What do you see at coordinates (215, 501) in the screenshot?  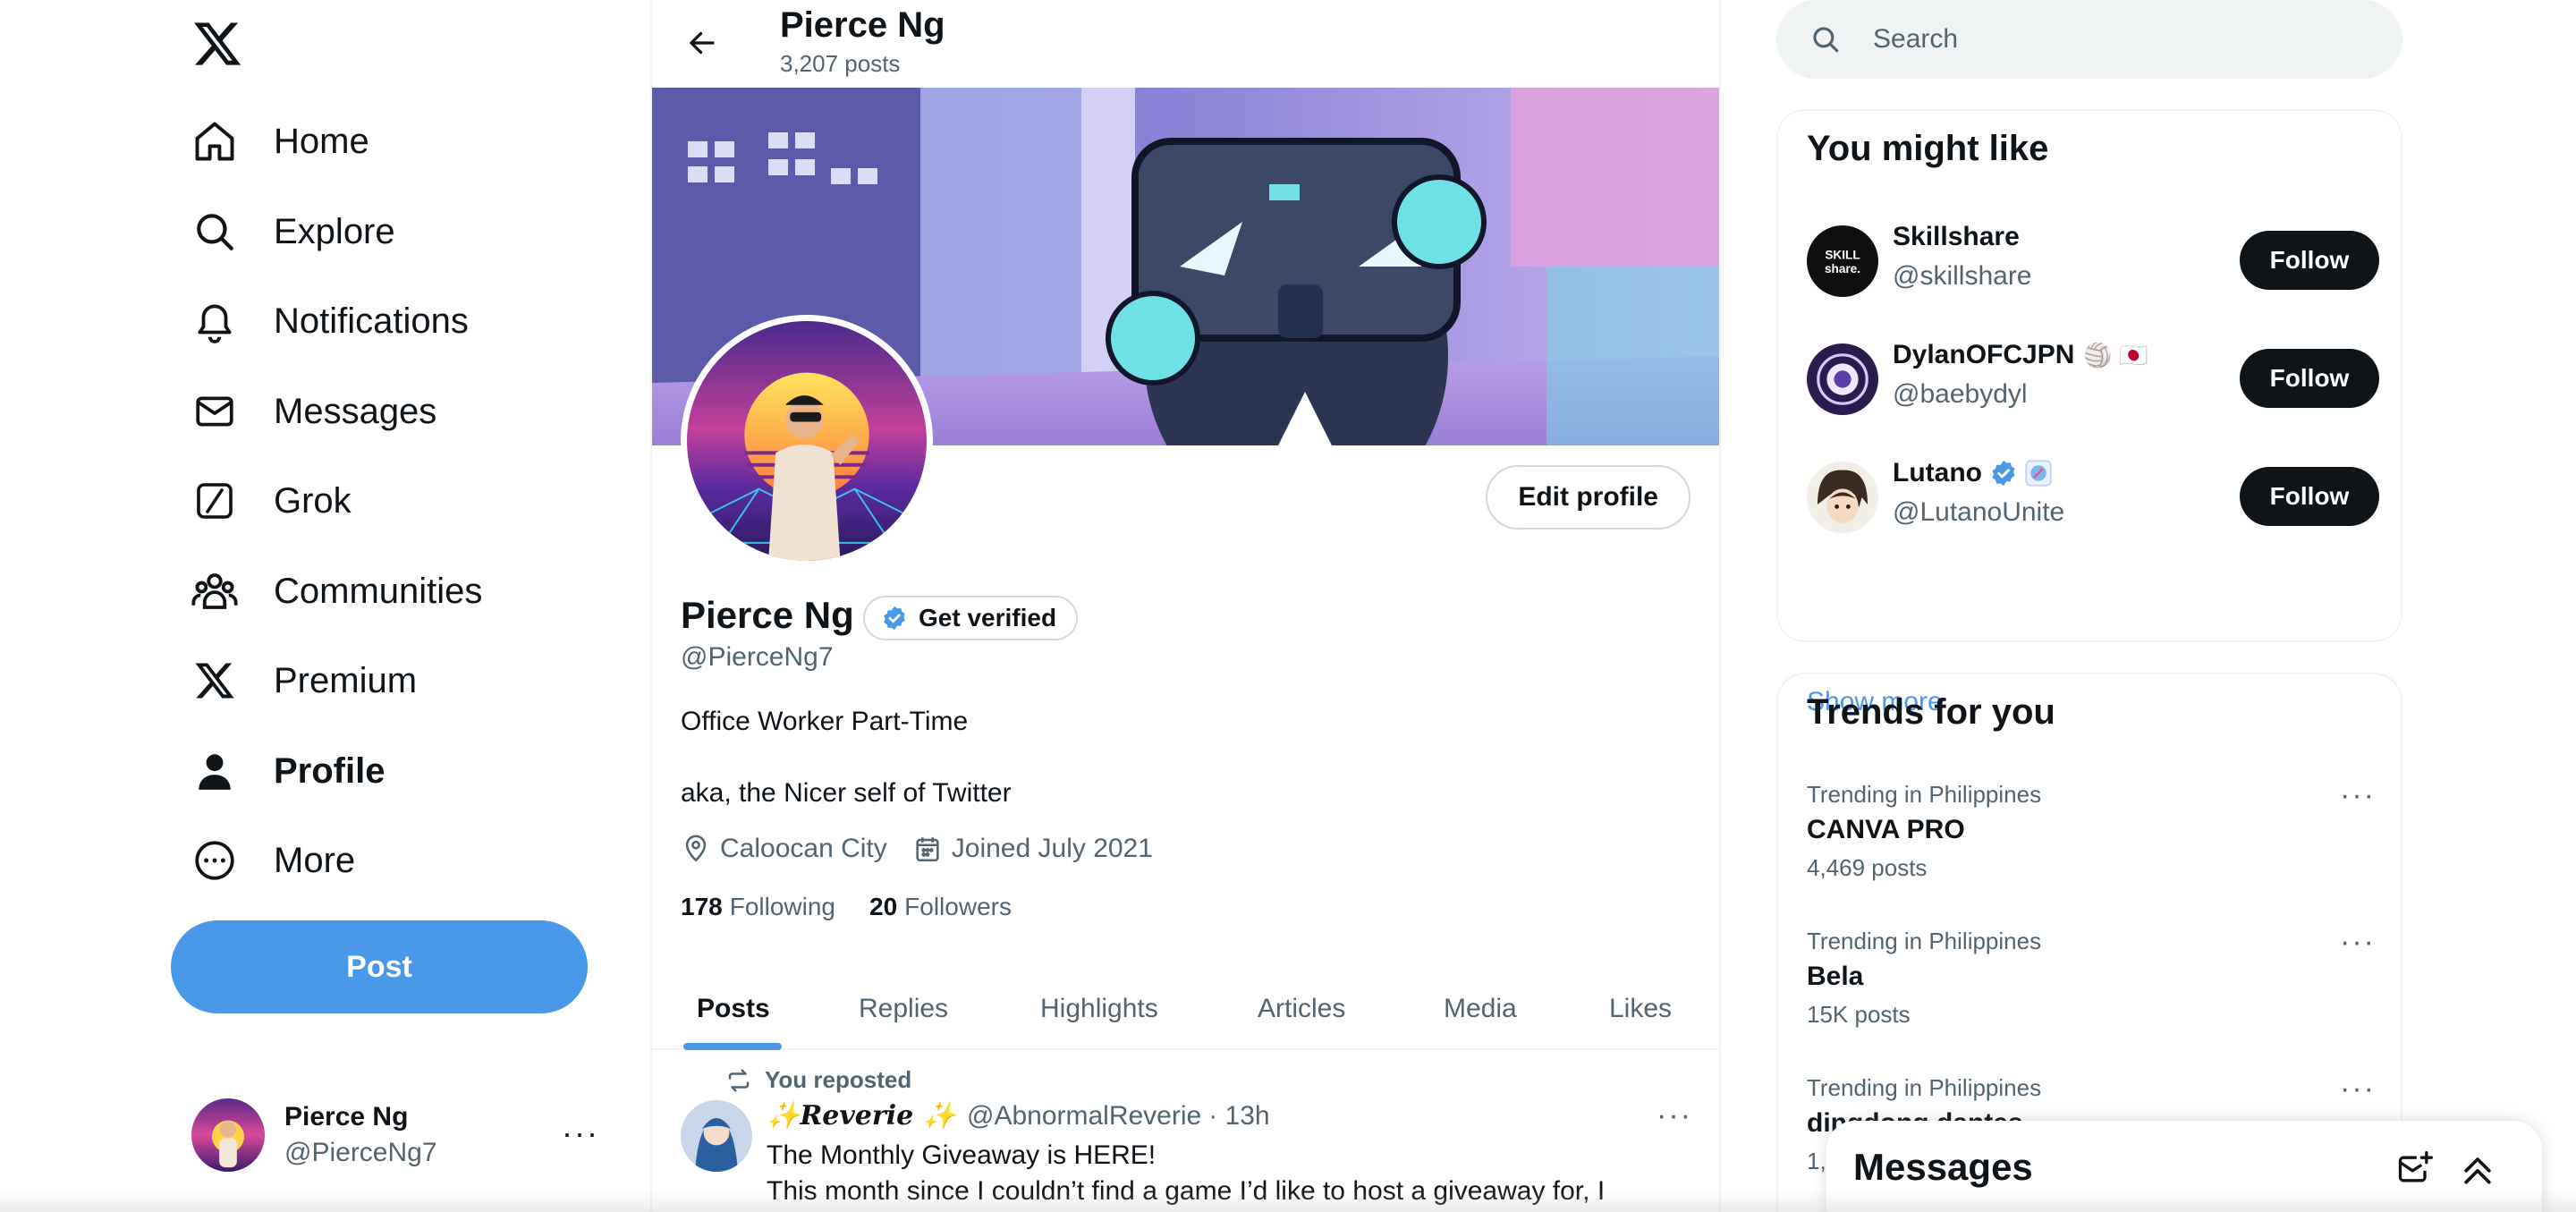 I see `grok-icon` at bounding box center [215, 501].